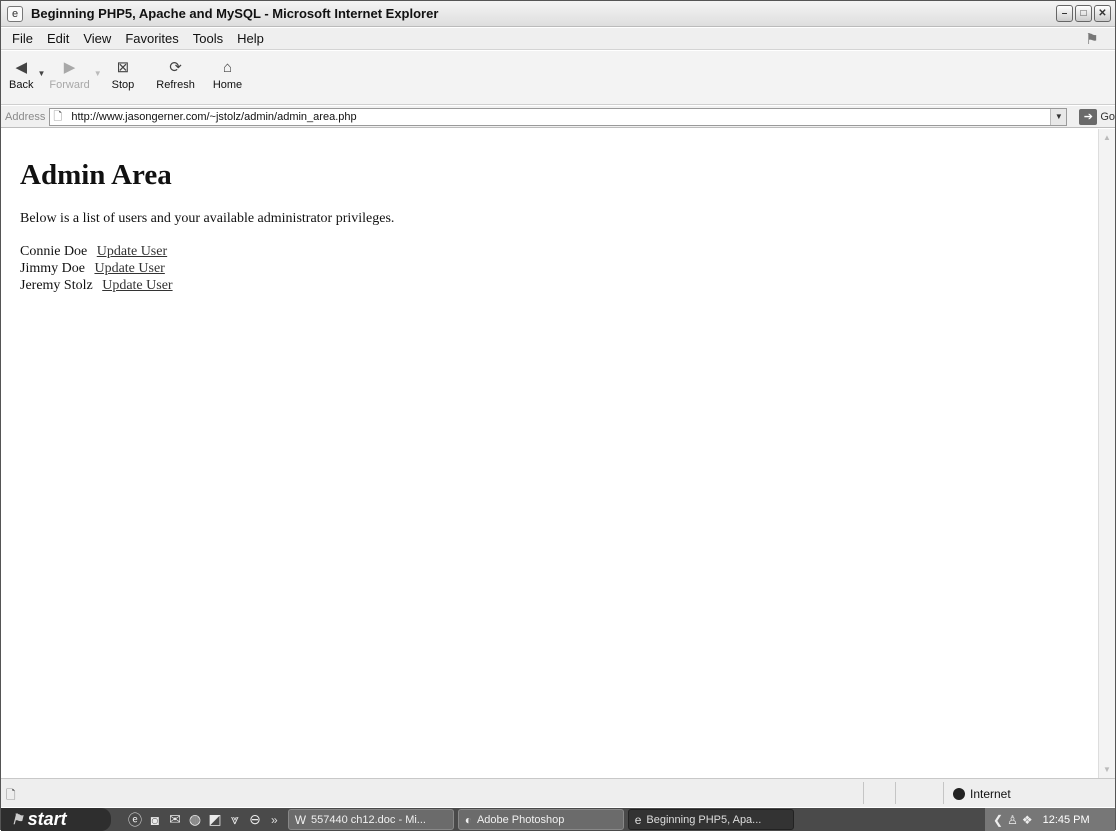  Describe the element at coordinates (22, 38) in the screenshot. I see `menu-file: File` at that location.